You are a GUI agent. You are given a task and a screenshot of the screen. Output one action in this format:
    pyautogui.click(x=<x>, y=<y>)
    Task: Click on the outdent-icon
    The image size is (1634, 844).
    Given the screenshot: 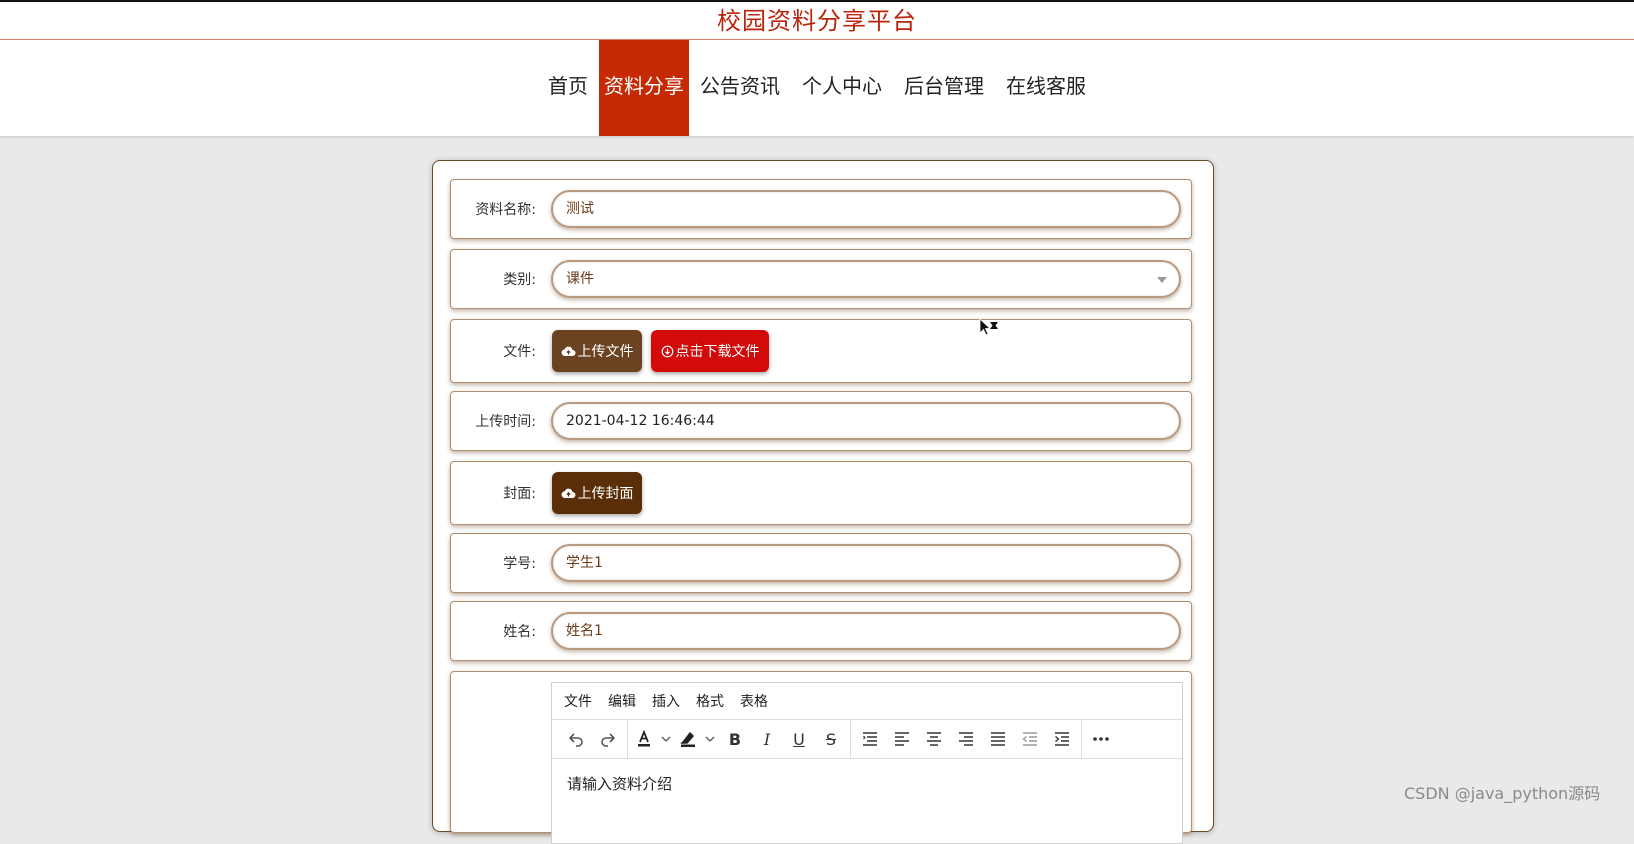 What is the action you would take?
    pyautogui.click(x=1030, y=739)
    